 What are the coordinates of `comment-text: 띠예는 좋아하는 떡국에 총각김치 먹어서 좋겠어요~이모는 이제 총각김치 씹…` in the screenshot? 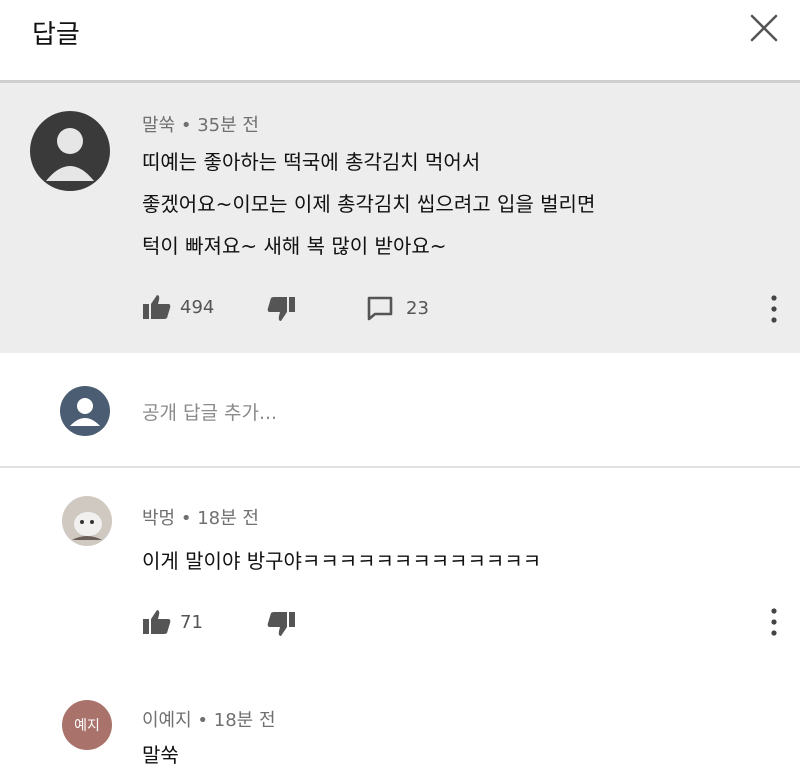 It's located at (368, 204).